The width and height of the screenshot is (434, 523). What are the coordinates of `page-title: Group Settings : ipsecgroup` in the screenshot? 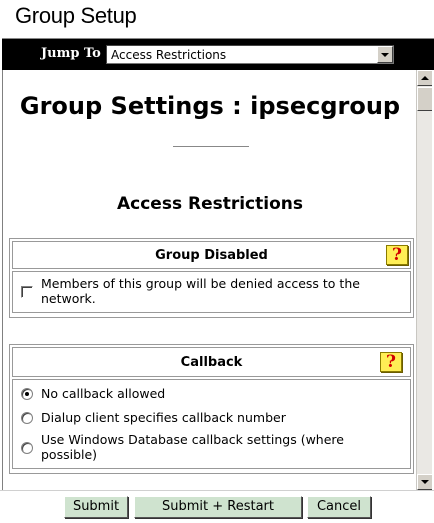 It's located at (210, 106).